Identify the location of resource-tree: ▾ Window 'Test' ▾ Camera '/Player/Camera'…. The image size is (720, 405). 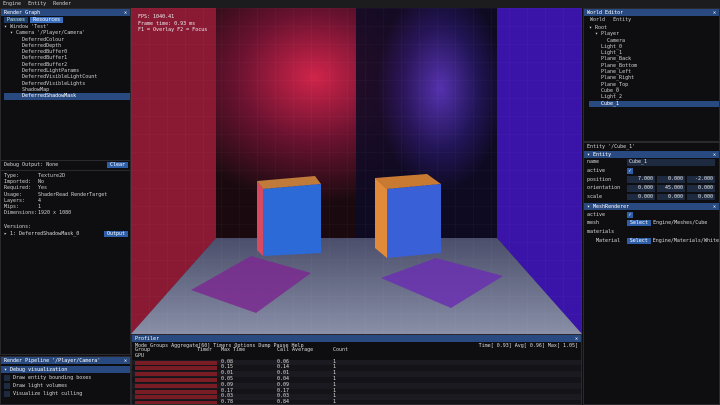
(65, 62).